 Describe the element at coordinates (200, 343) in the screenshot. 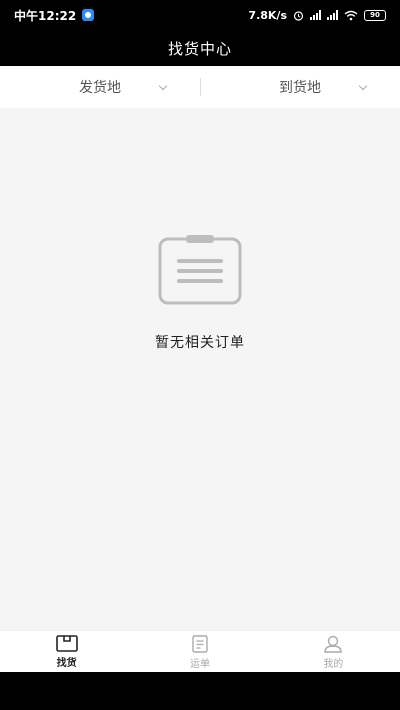

I see `empty-state-message: 暂无相关订单` at that location.